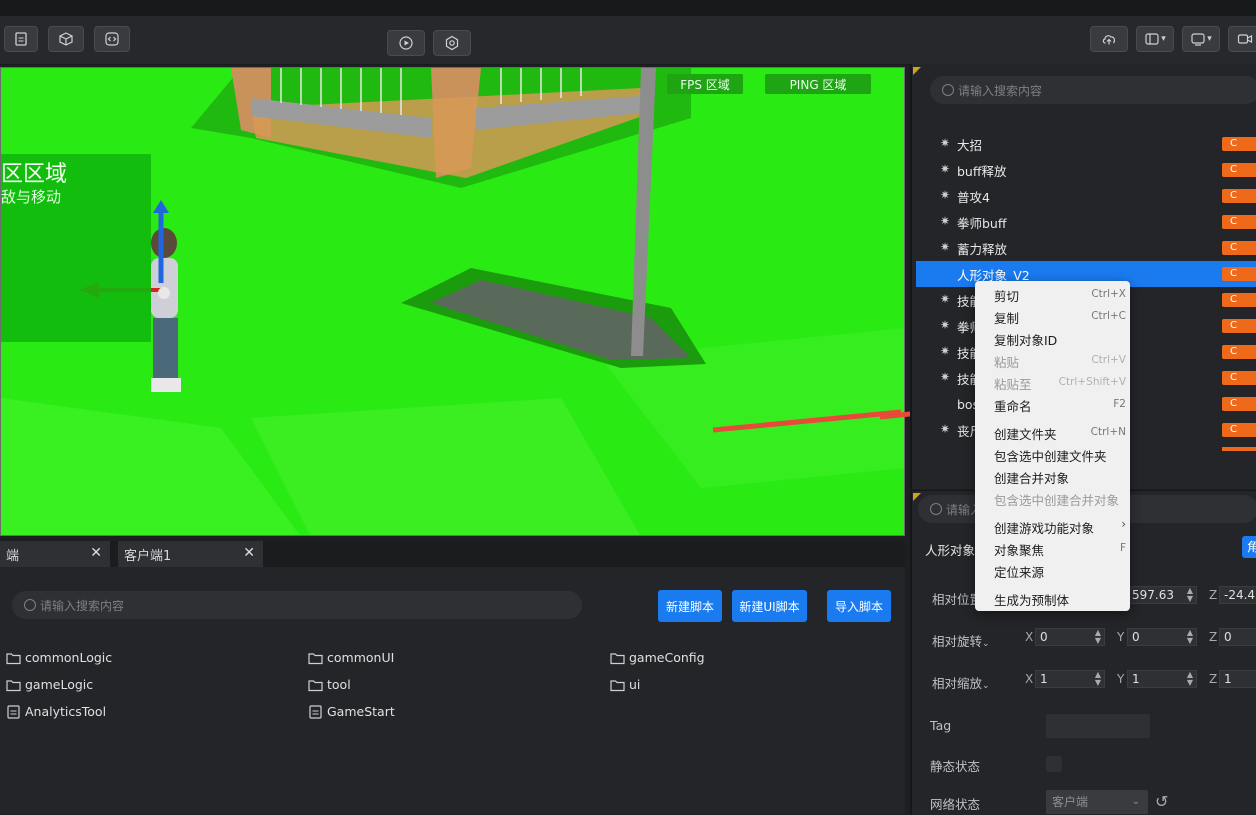  Describe the element at coordinates (329, 684) in the screenshot. I see `folder-item: tool` at that location.